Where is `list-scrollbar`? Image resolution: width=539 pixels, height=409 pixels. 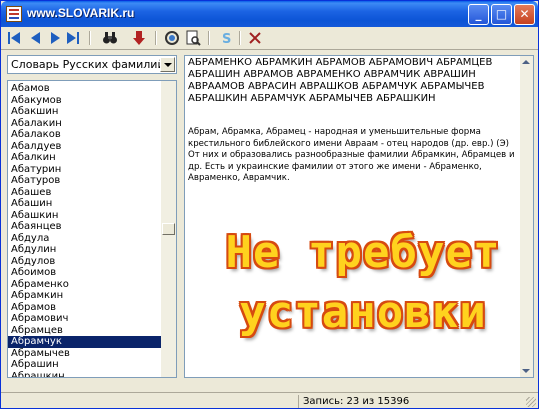 list-scrollbar is located at coordinates (168, 229).